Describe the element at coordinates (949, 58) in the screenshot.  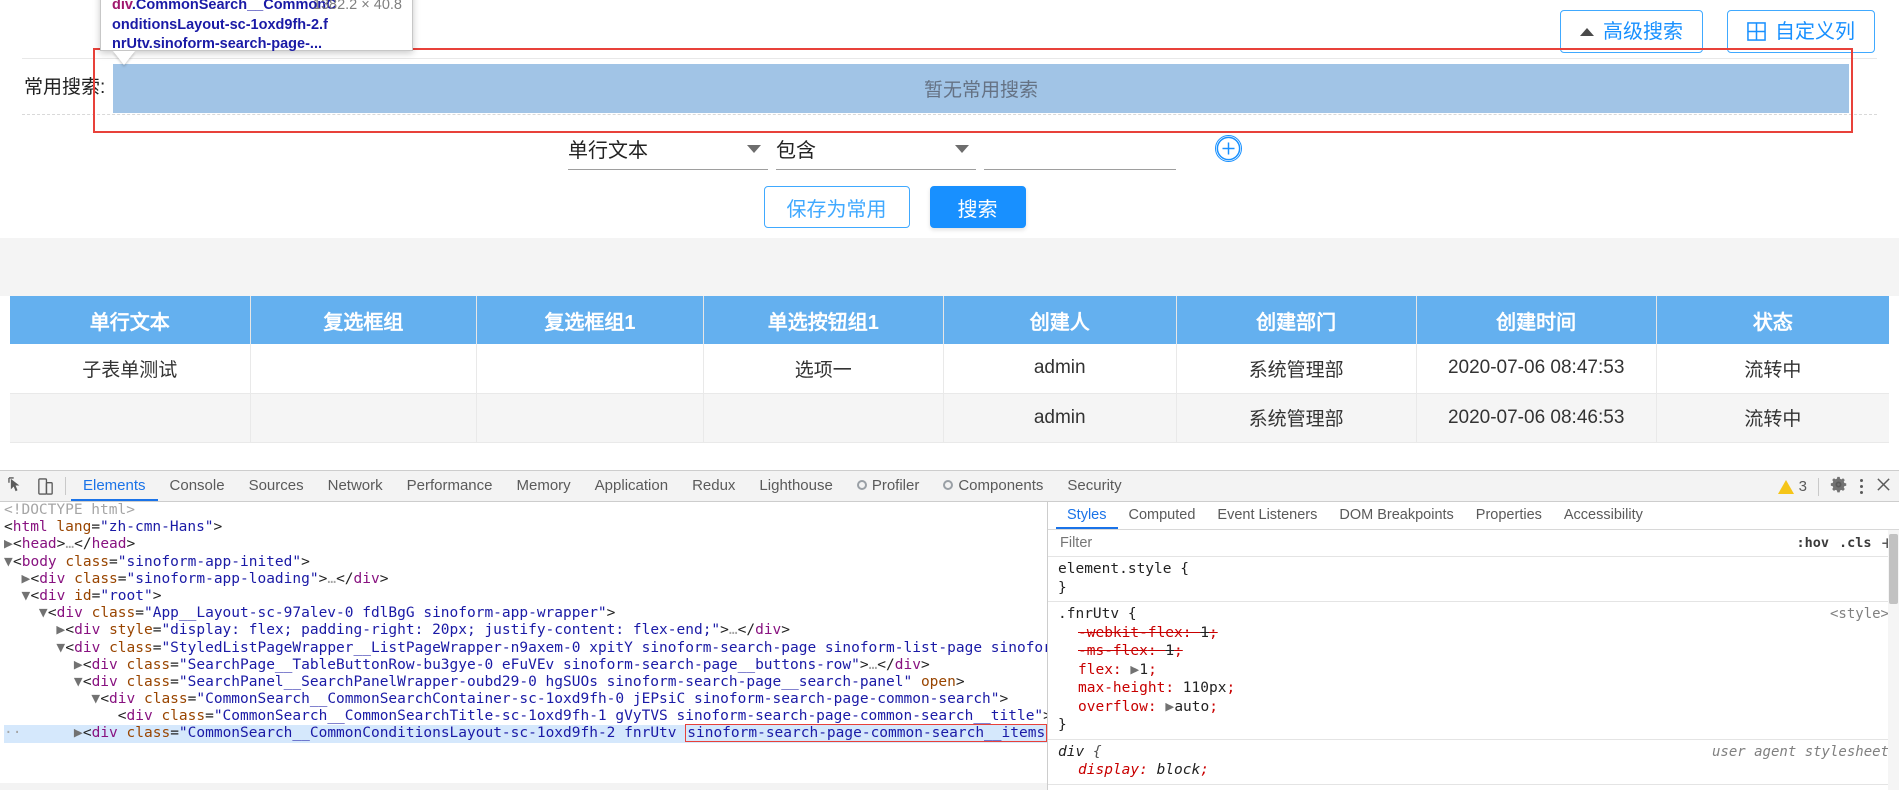
I see `divider-top` at that location.